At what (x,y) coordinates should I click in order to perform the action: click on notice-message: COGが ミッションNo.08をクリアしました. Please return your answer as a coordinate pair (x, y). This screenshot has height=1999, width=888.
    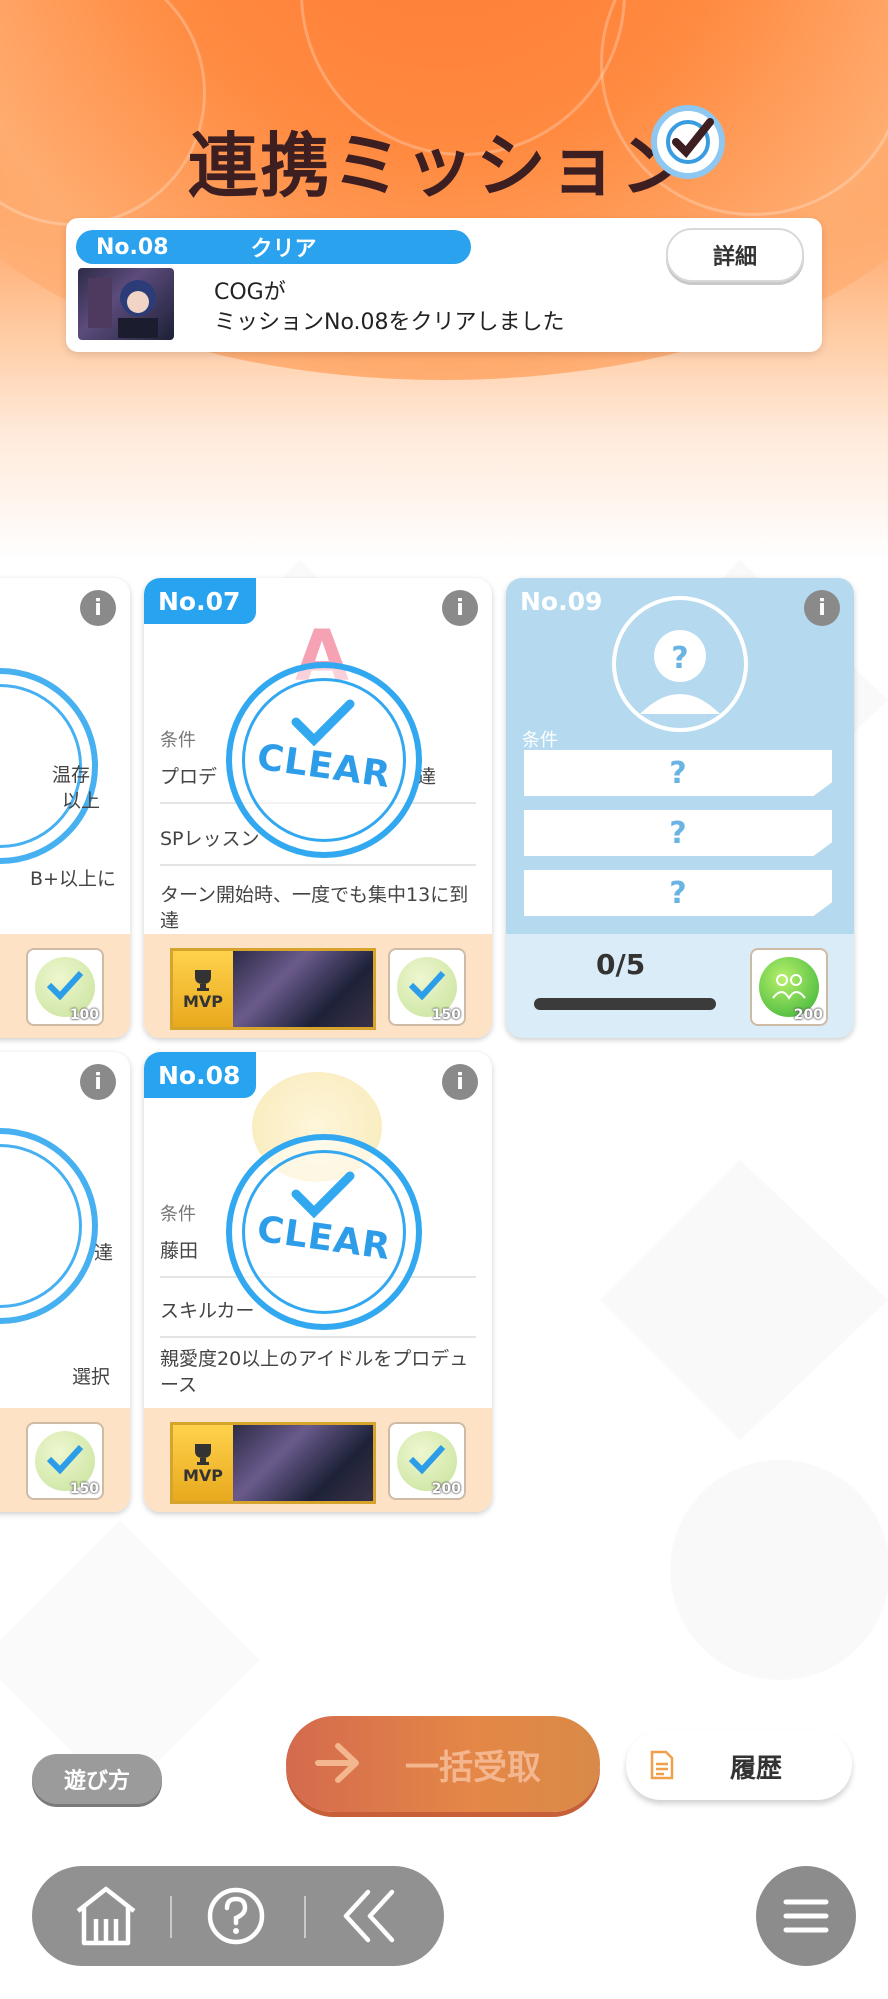
    Looking at the image, I should click on (389, 308).